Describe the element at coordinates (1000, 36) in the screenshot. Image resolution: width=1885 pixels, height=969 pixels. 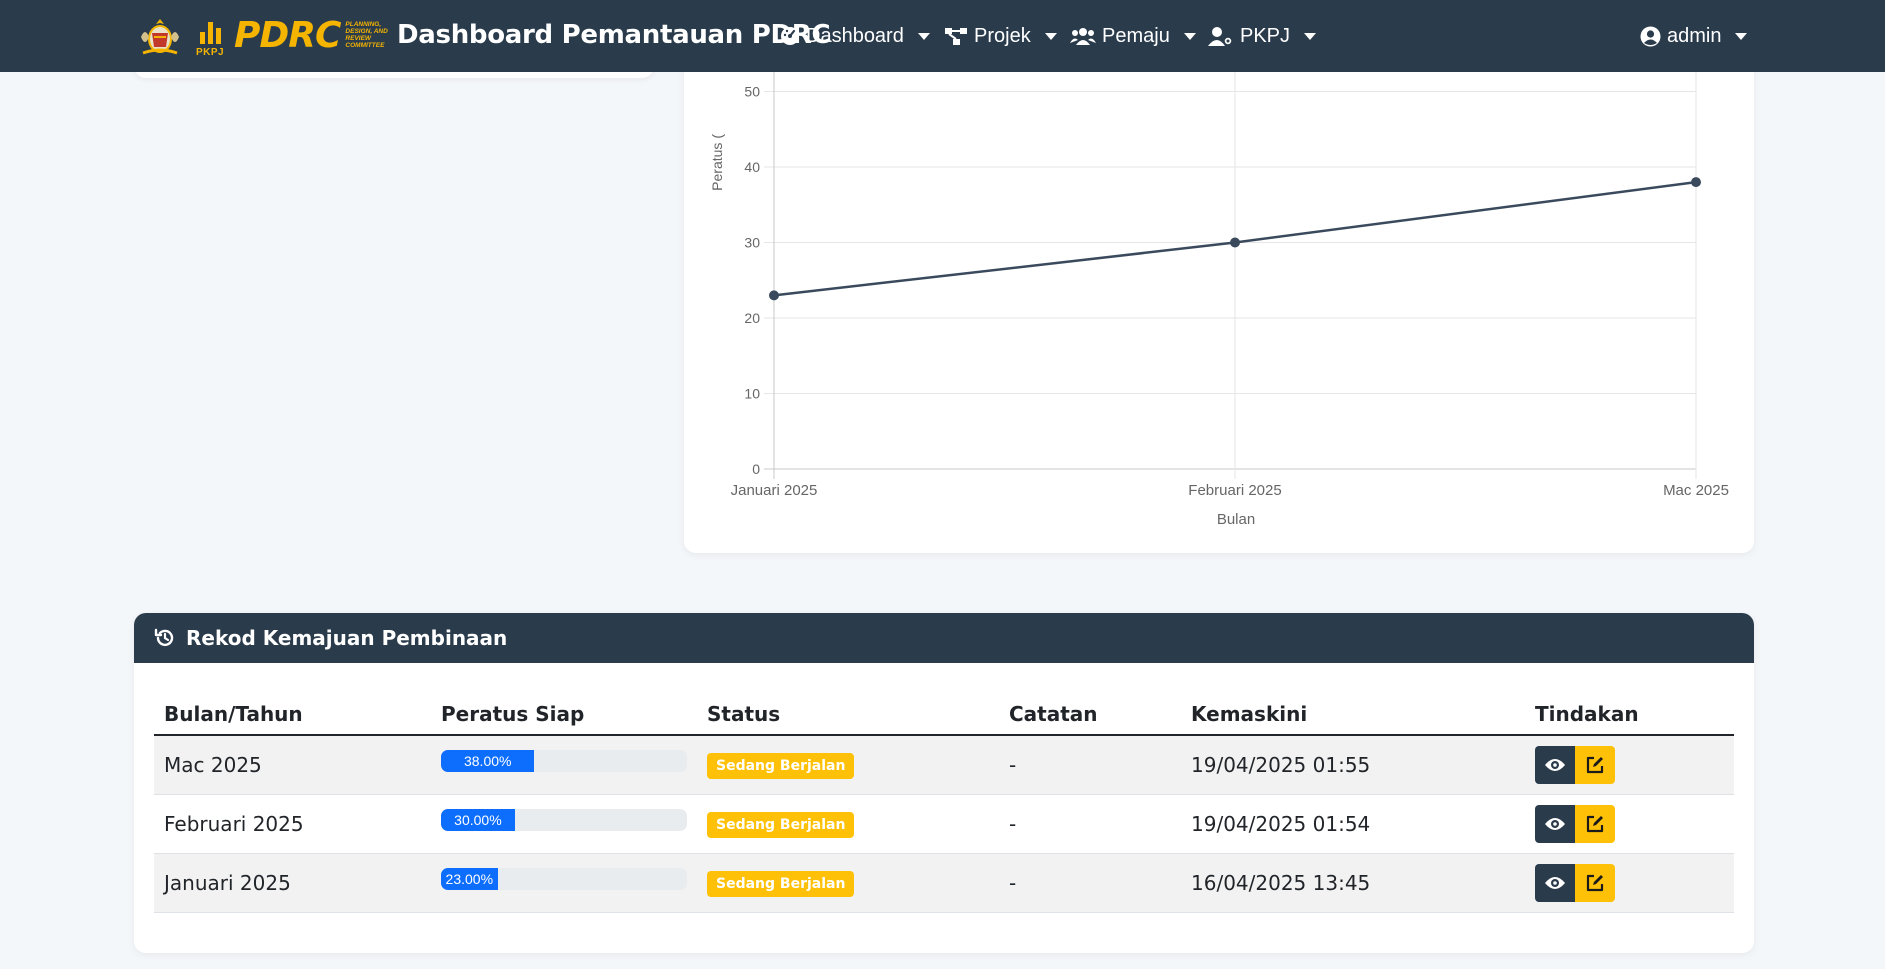
I see `nav-projek: Projek` at that location.